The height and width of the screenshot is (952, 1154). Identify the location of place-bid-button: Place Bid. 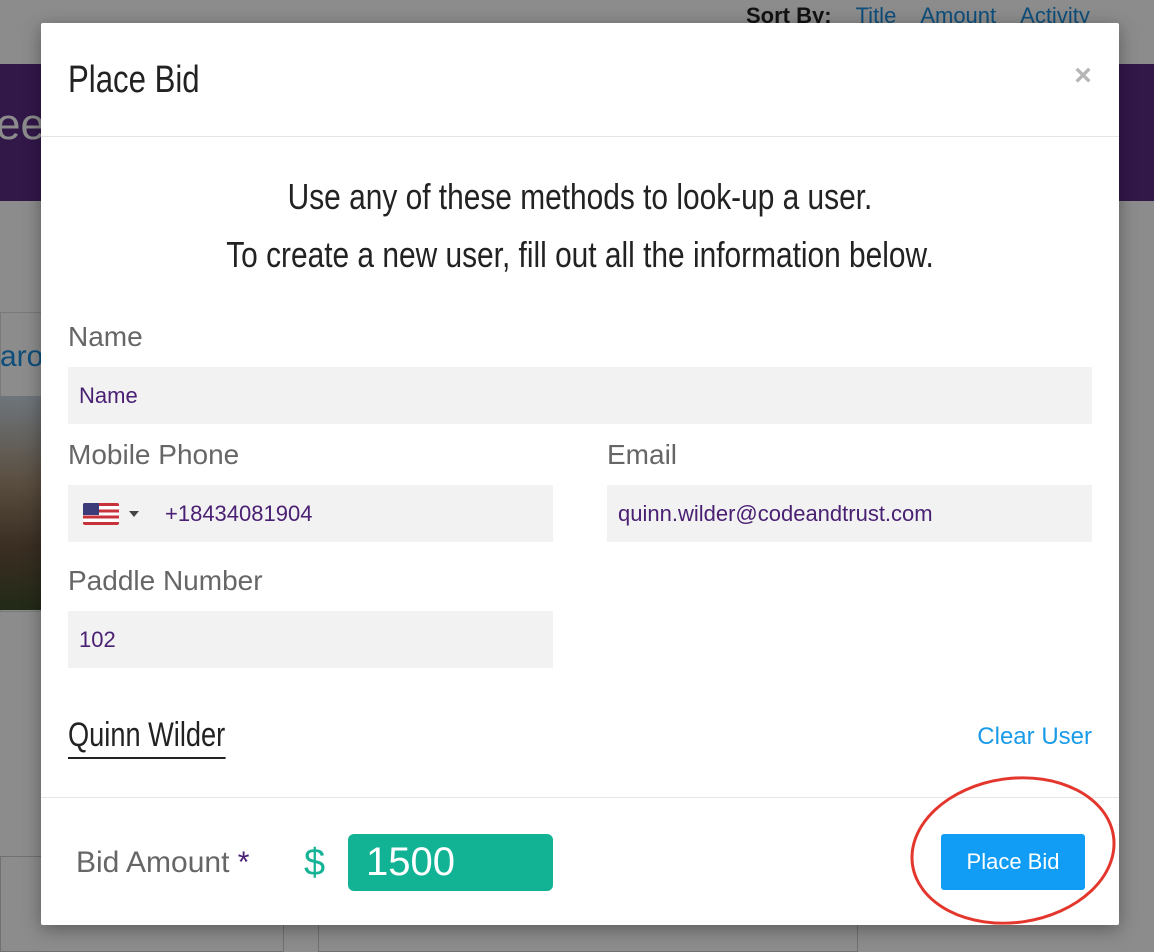
(1013, 862).